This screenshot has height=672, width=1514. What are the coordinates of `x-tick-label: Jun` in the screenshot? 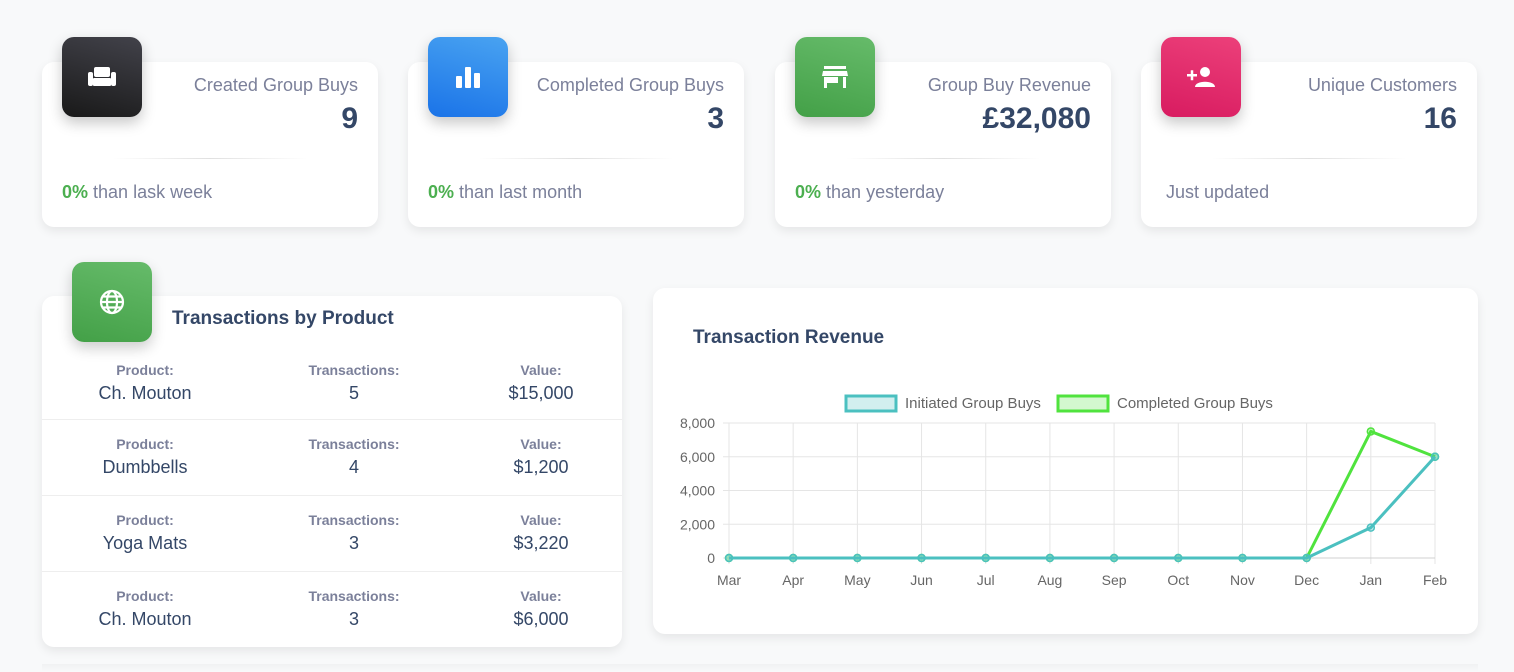 It's located at (921, 580).